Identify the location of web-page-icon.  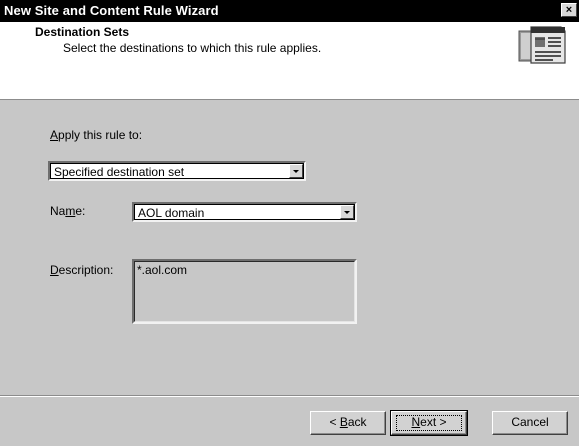
(542, 45).